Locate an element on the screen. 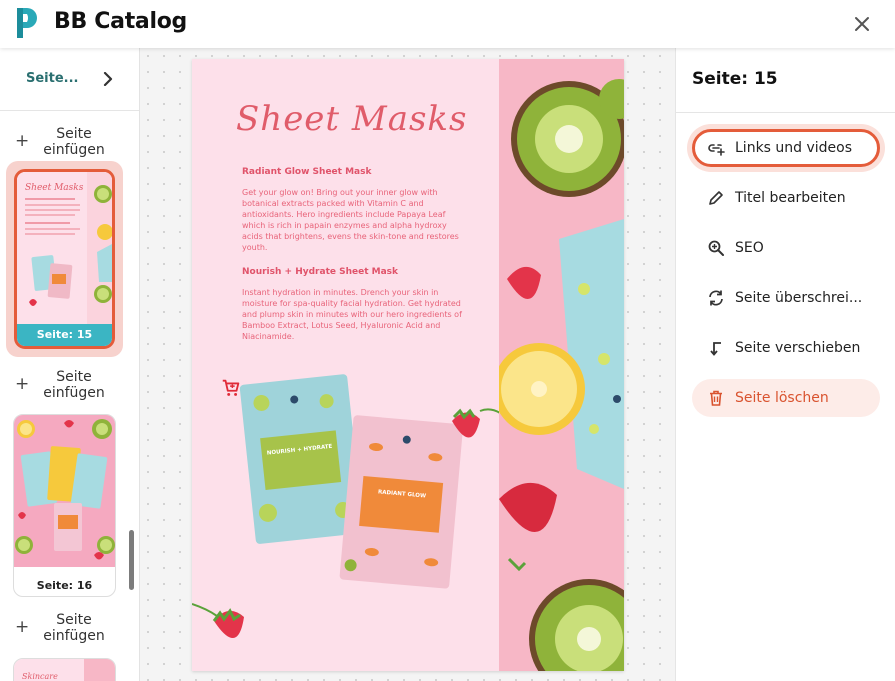 This screenshot has height=681, width=895. thumbnail-preview: Sheet Masks is located at coordinates (64, 248).